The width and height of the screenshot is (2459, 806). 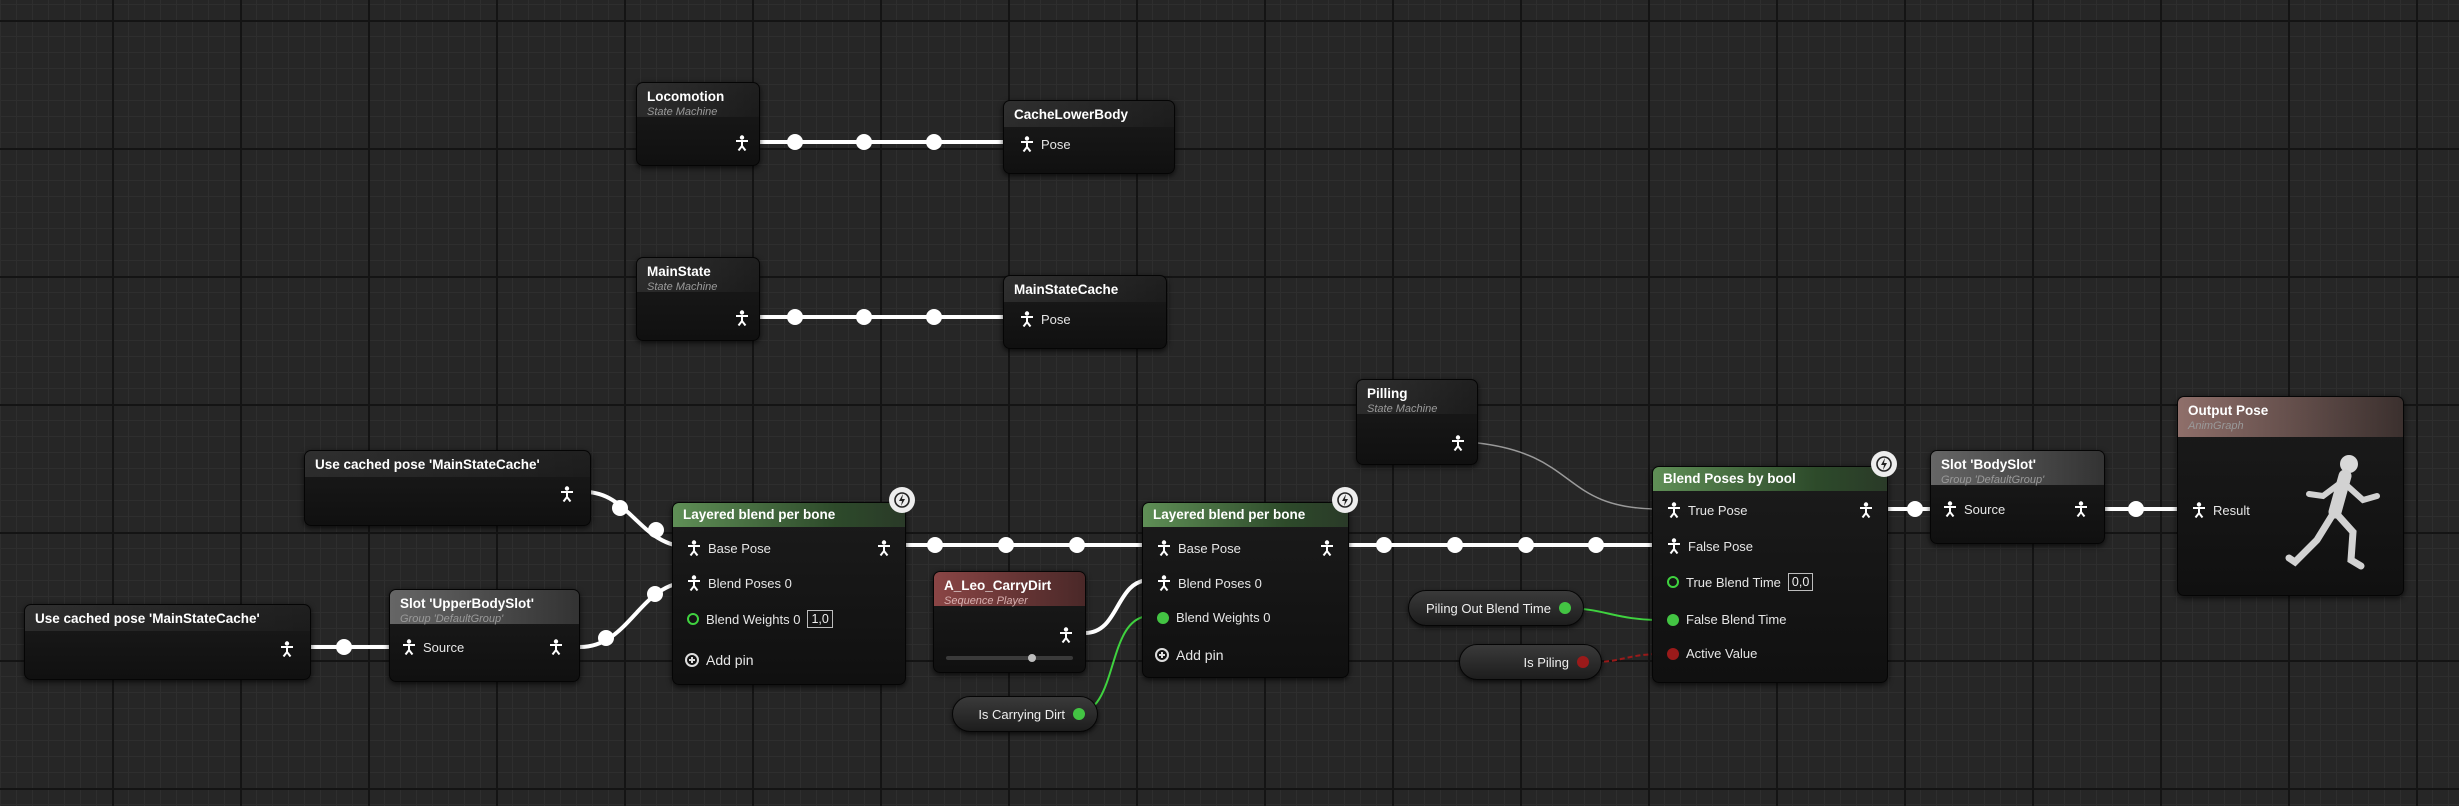 I want to click on blend-weights-input-pin: Blend Weights 0, so click(x=1213, y=617).